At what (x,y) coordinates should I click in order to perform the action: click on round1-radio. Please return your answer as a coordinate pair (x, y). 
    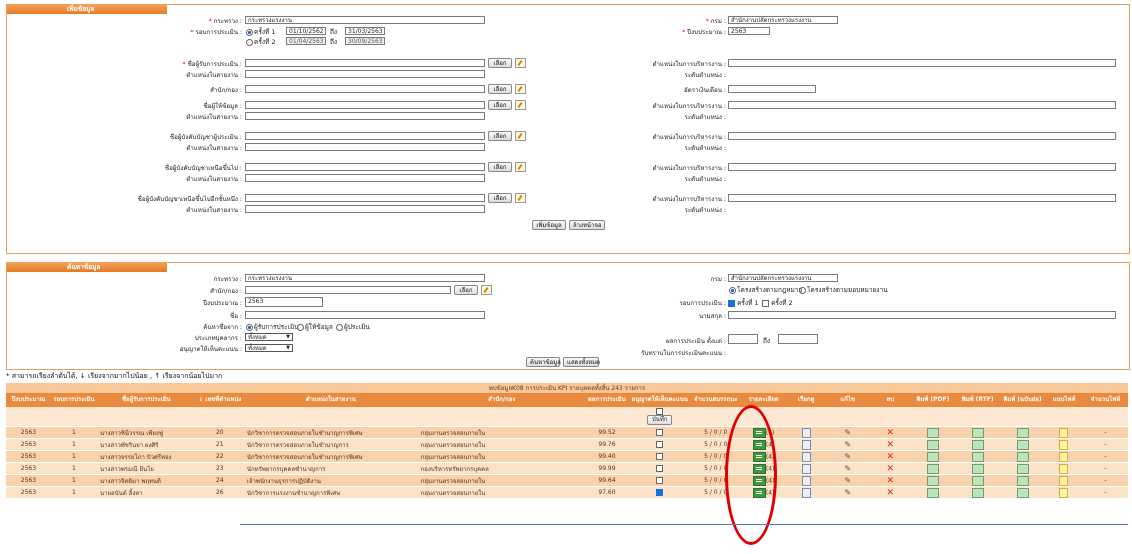
    Looking at the image, I should click on (249, 32).